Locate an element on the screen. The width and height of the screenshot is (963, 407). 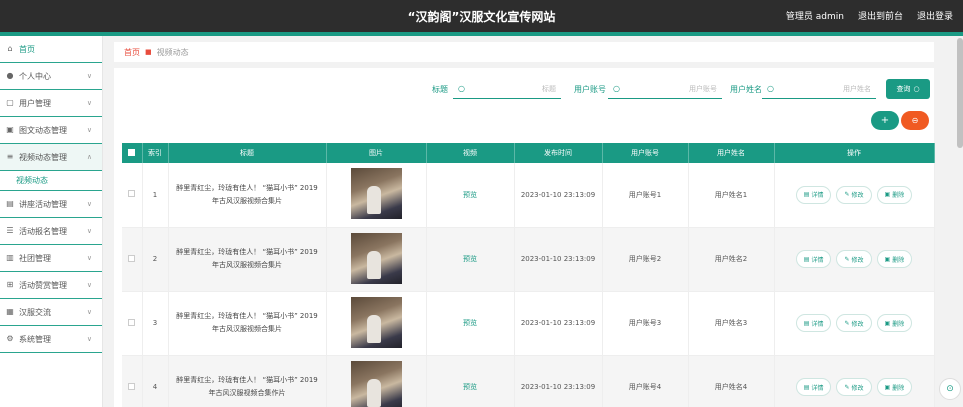
sidebar-item-label: 首页 is located at coordinates (27, 49).